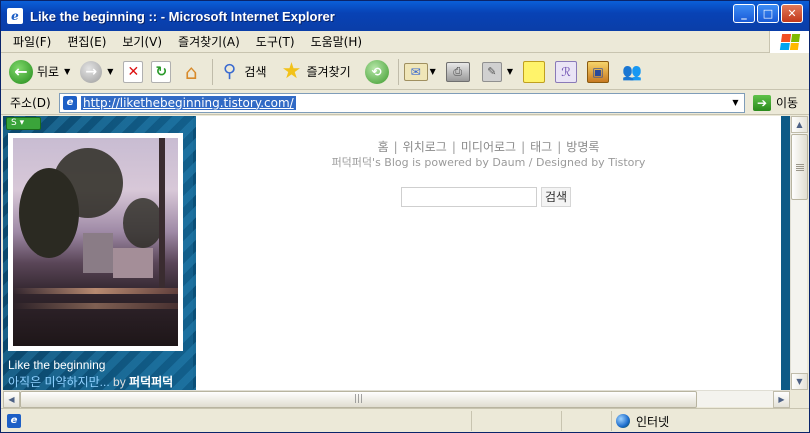 The height and width of the screenshot is (433, 810). Describe the element at coordinates (275, 41) in the screenshot. I see `menu-tools: 도구(T)` at that location.